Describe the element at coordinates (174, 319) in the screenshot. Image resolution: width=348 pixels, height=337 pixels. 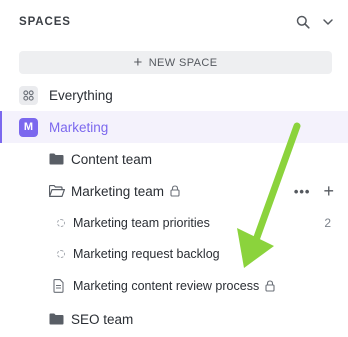
I see `folder-seo-team: SEO team` at that location.